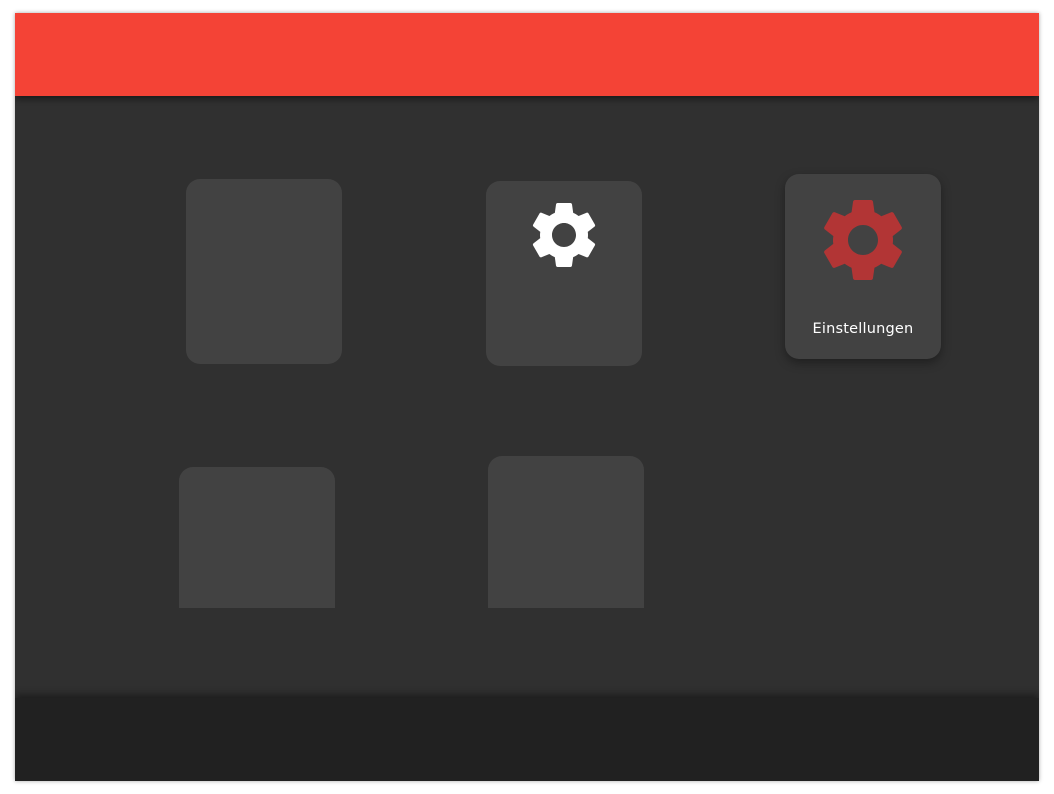  Describe the element at coordinates (527, 54) in the screenshot. I see `app-header-bar` at that location.